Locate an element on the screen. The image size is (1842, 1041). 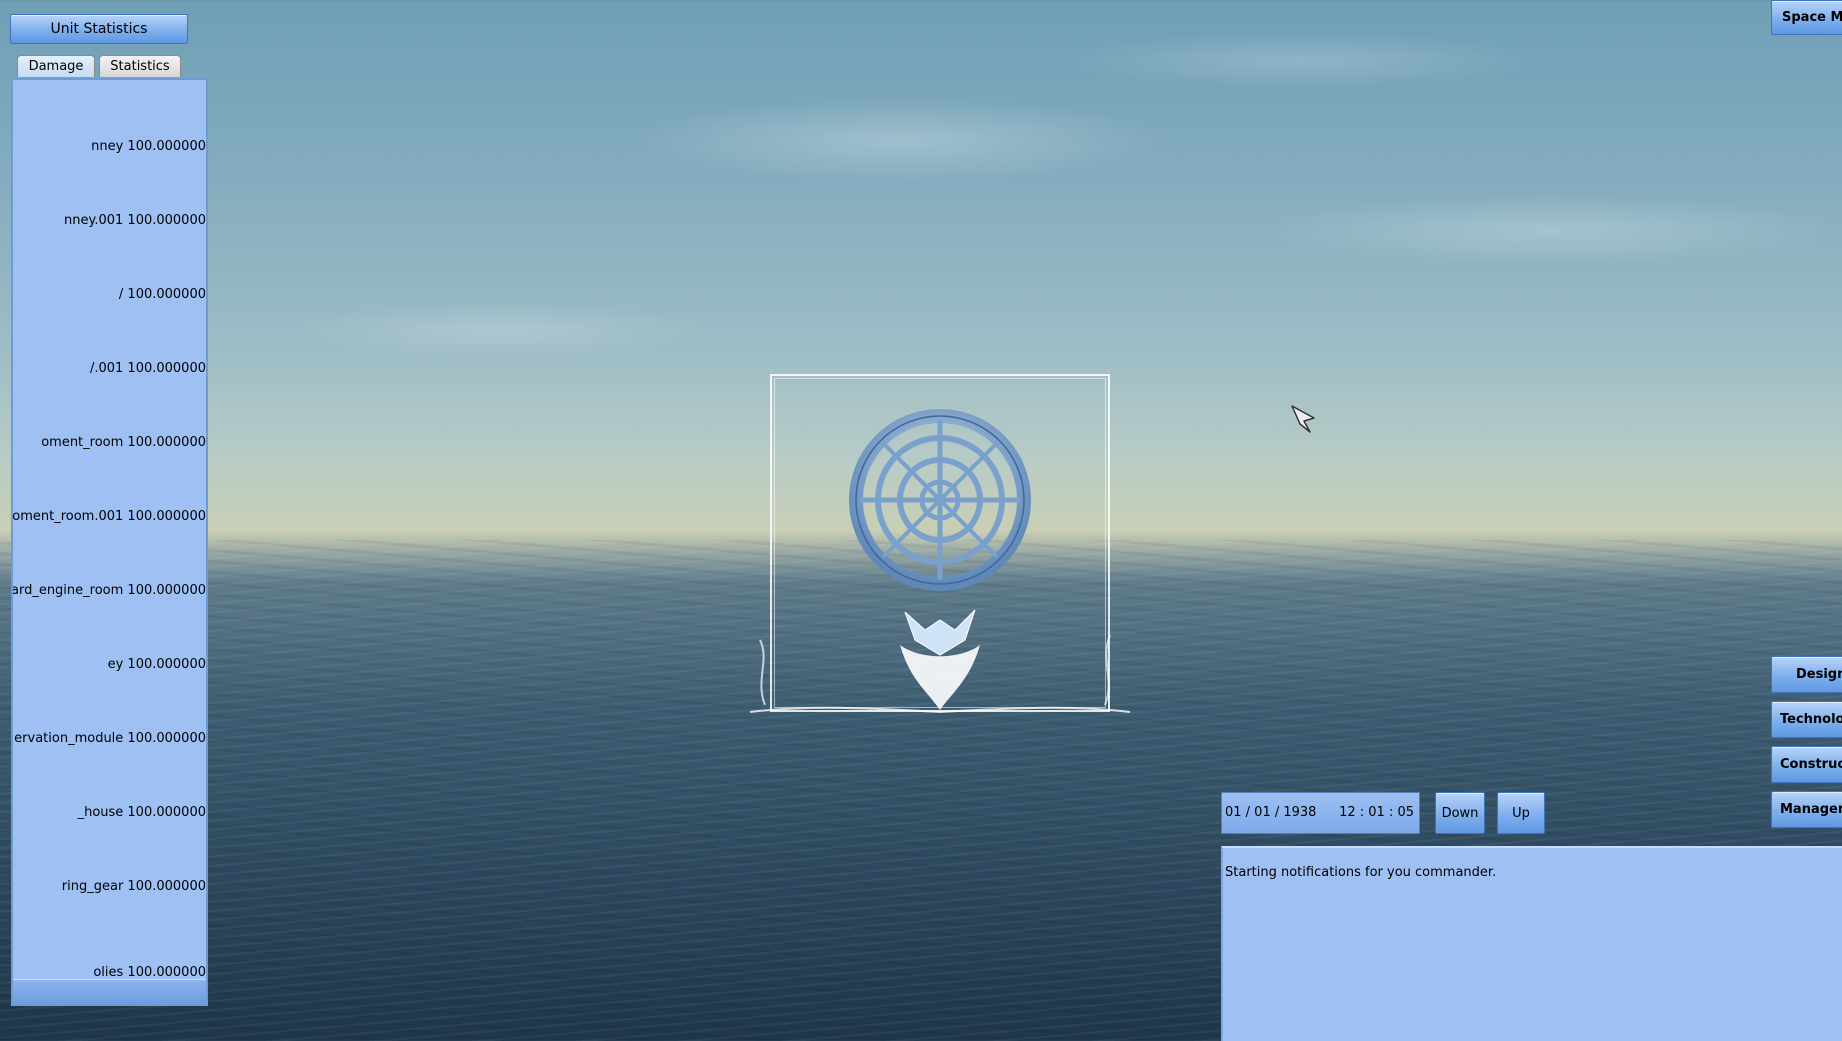
damage-row: ey 100.000000 is located at coordinates (156, 664).